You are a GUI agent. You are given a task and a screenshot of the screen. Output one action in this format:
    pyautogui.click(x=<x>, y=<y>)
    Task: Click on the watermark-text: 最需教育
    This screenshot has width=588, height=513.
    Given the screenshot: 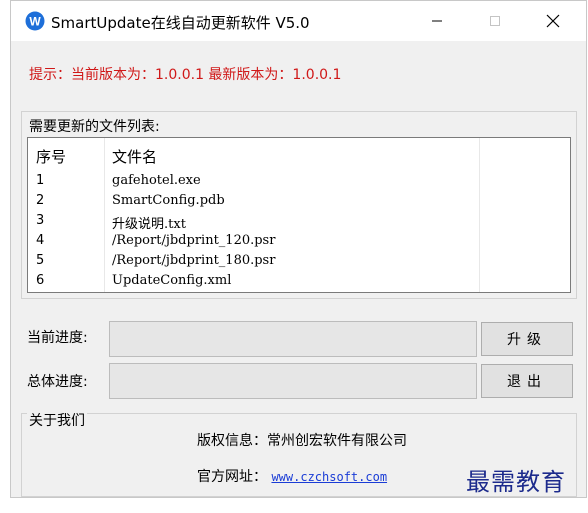 What is the action you would take?
    pyautogui.click(x=516, y=482)
    